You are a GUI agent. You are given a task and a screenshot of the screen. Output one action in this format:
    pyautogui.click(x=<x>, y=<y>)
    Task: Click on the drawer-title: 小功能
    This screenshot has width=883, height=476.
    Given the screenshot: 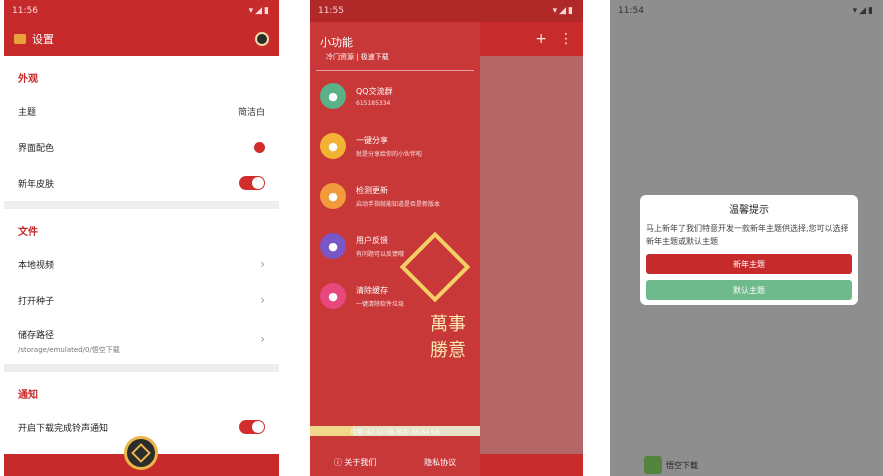 What is the action you would take?
    pyautogui.click(x=336, y=42)
    